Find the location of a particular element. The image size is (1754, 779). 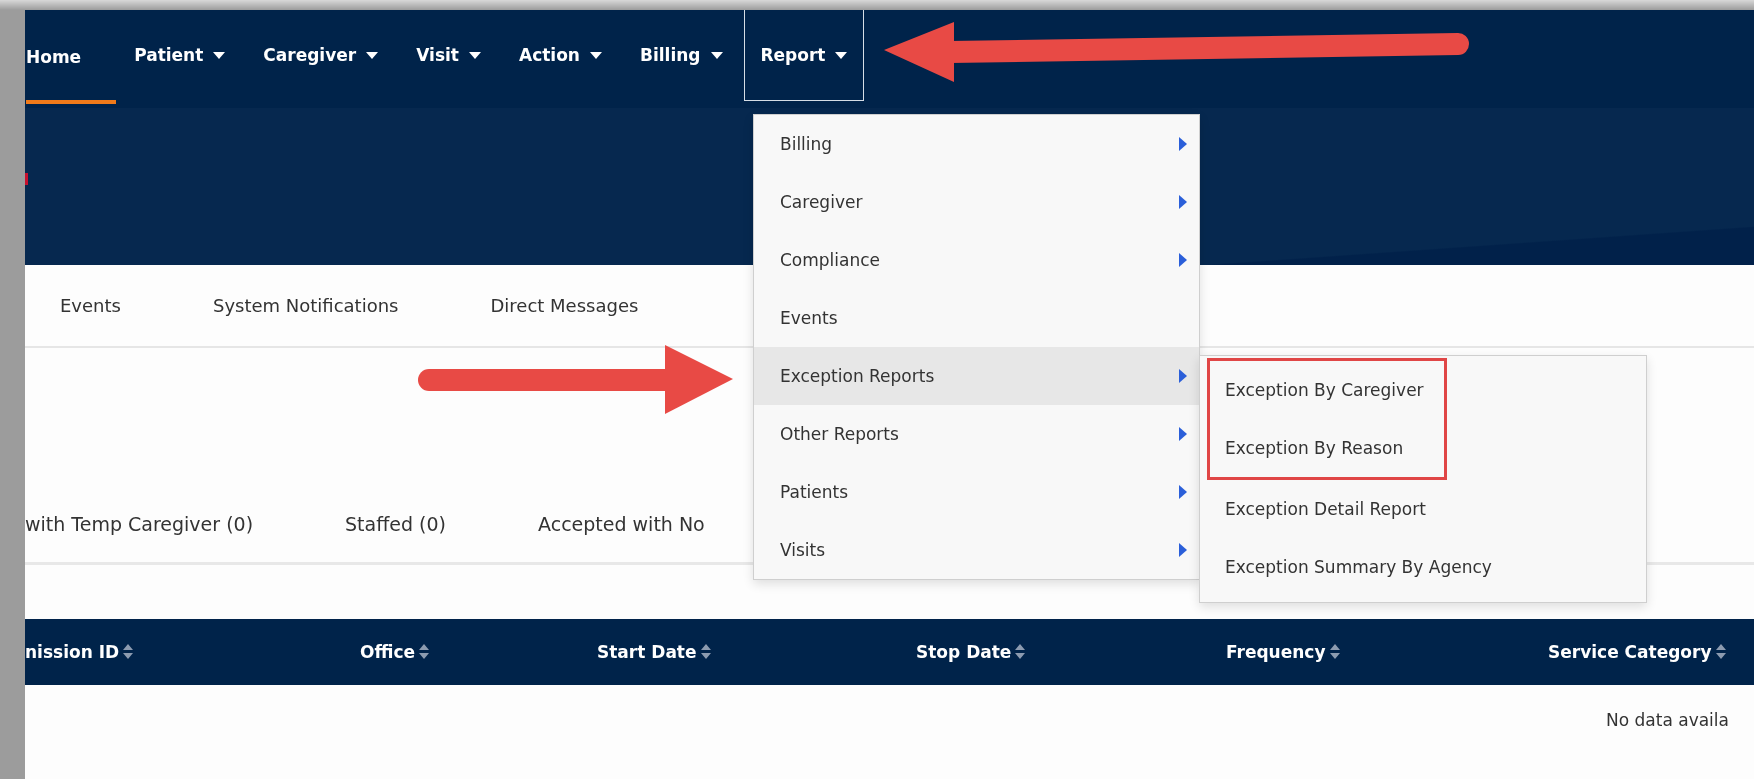

menu-item: Exception Reports is located at coordinates (976, 376).